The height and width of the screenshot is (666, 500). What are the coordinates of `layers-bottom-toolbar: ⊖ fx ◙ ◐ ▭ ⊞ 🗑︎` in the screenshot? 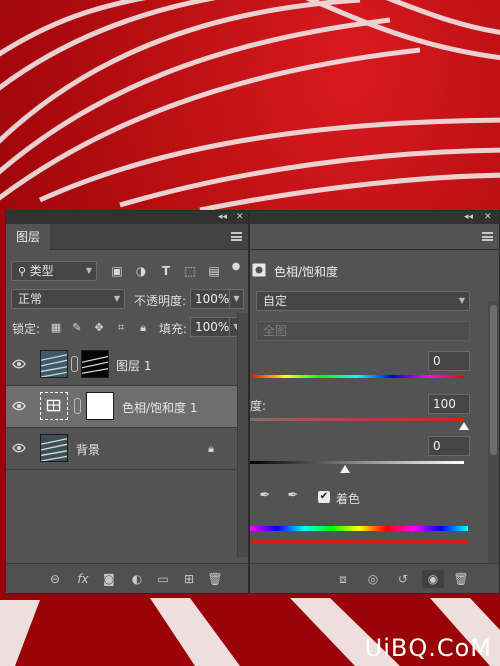 It's located at (127, 578).